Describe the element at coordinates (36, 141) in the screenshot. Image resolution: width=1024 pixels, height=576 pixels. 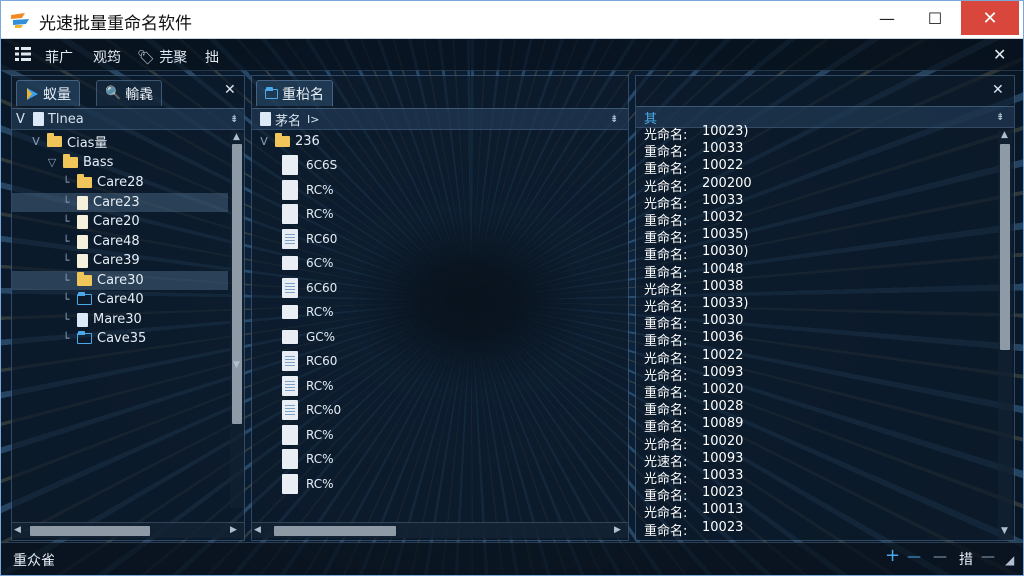
I see `tree-expand-icon: V` at that location.